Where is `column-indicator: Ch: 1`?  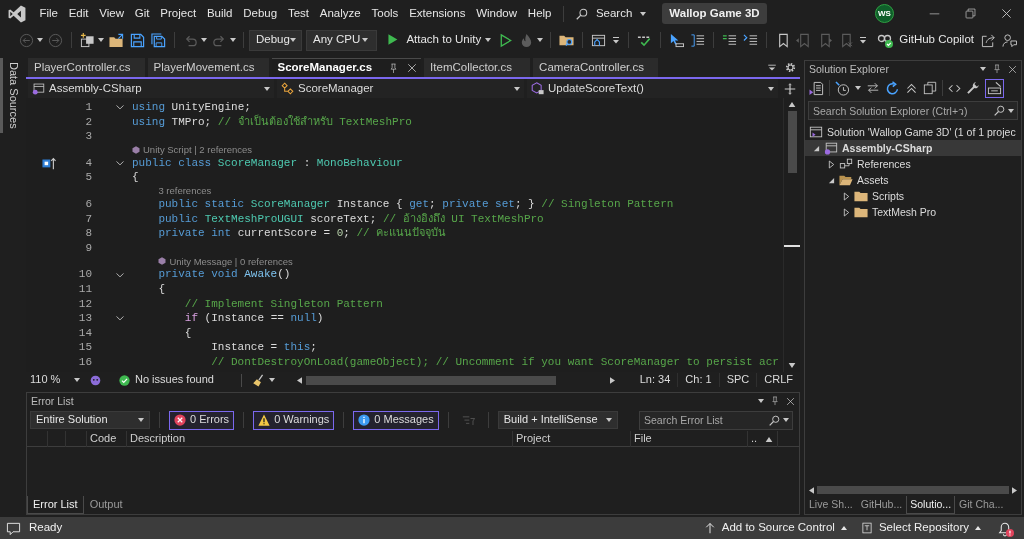 column-indicator: Ch: 1 is located at coordinates (698, 380).